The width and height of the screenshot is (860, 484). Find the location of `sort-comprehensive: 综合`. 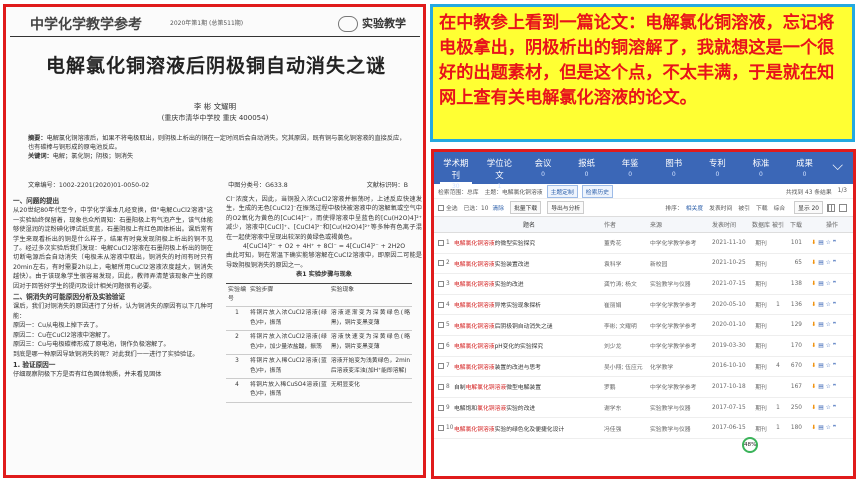

sort-comprehensive: 综合 is located at coordinates (780, 207).